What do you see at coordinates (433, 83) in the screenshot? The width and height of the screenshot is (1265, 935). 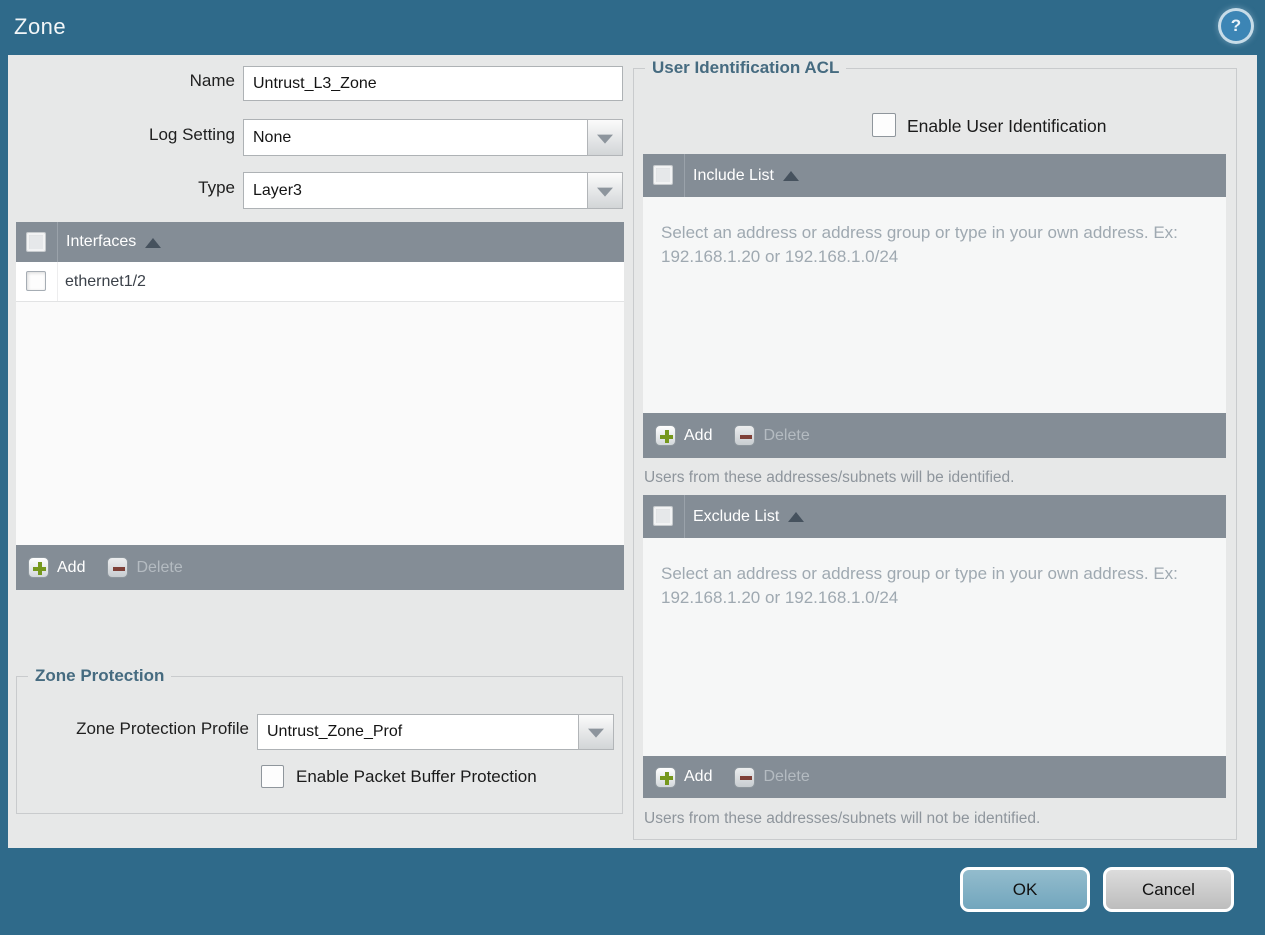 I see `name-input` at bounding box center [433, 83].